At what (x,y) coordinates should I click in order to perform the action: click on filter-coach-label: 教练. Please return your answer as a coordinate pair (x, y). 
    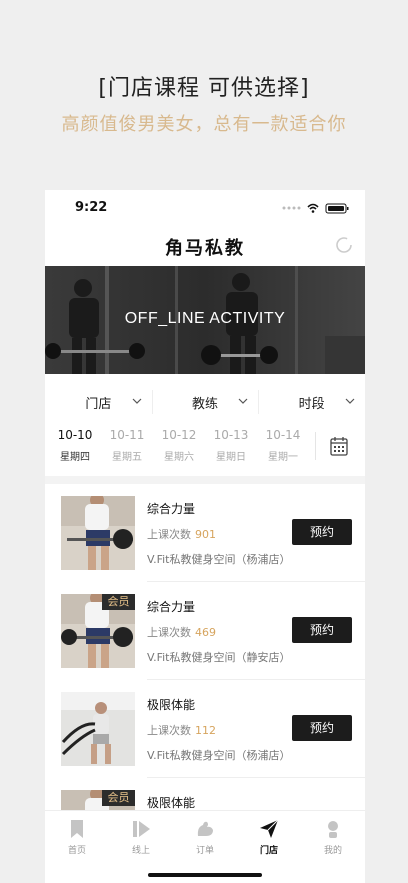
    Looking at the image, I should click on (205, 404).